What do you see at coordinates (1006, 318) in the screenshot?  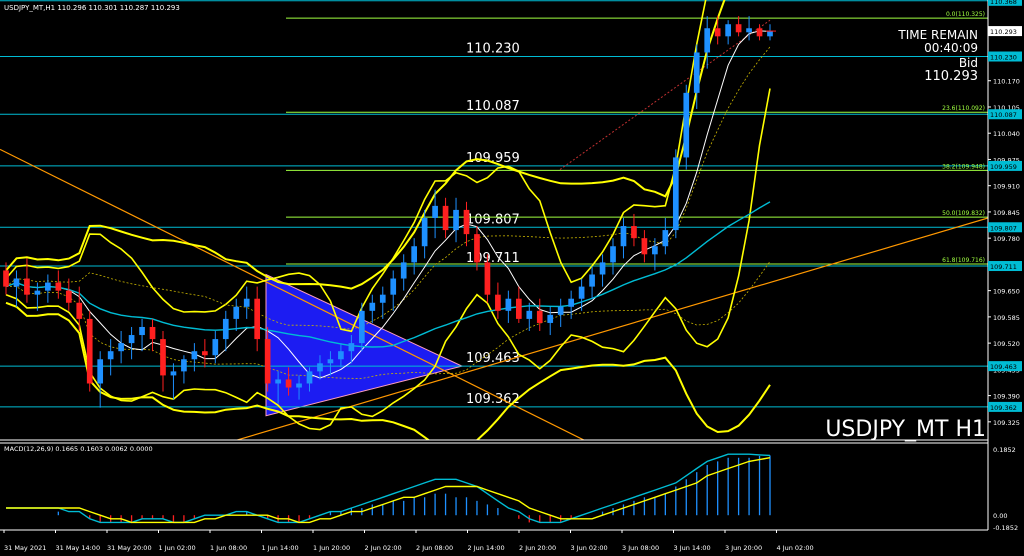 I see `price-tick-label: 109.585` at bounding box center [1006, 318].